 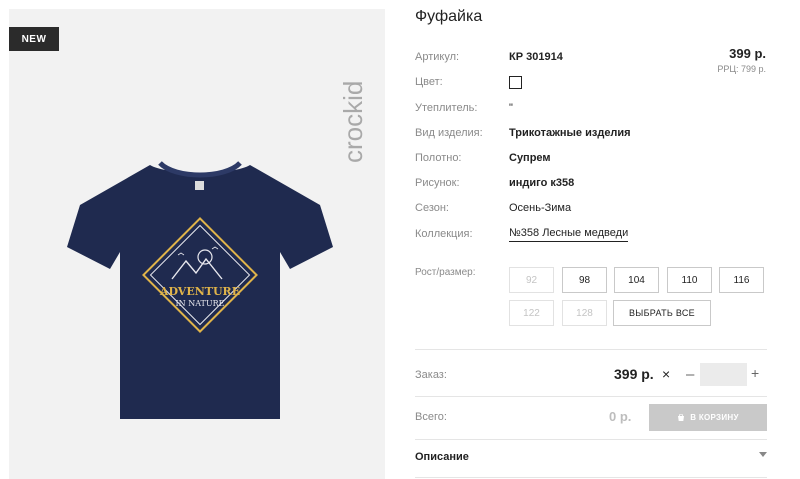 What do you see at coordinates (200, 303) in the screenshot?
I see `print-line2: IN NATURE` at bounding box center [200, 303].